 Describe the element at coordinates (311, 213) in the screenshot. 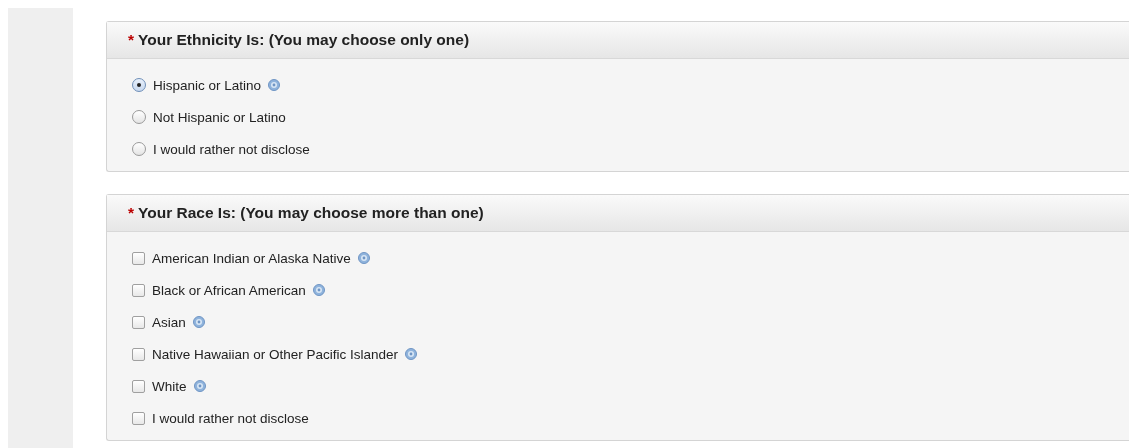

I see `section-title: Your Race Is: (You may choose more than one)` at that location.